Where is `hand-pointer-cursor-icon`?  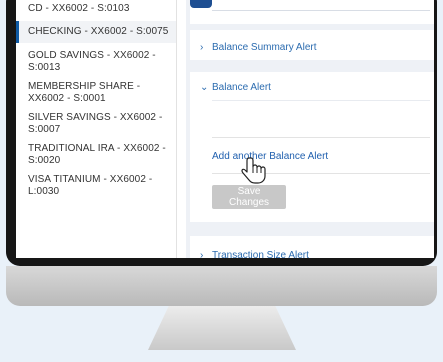
hand-pointer-cursor-icon is located at coordinates (253, 170).